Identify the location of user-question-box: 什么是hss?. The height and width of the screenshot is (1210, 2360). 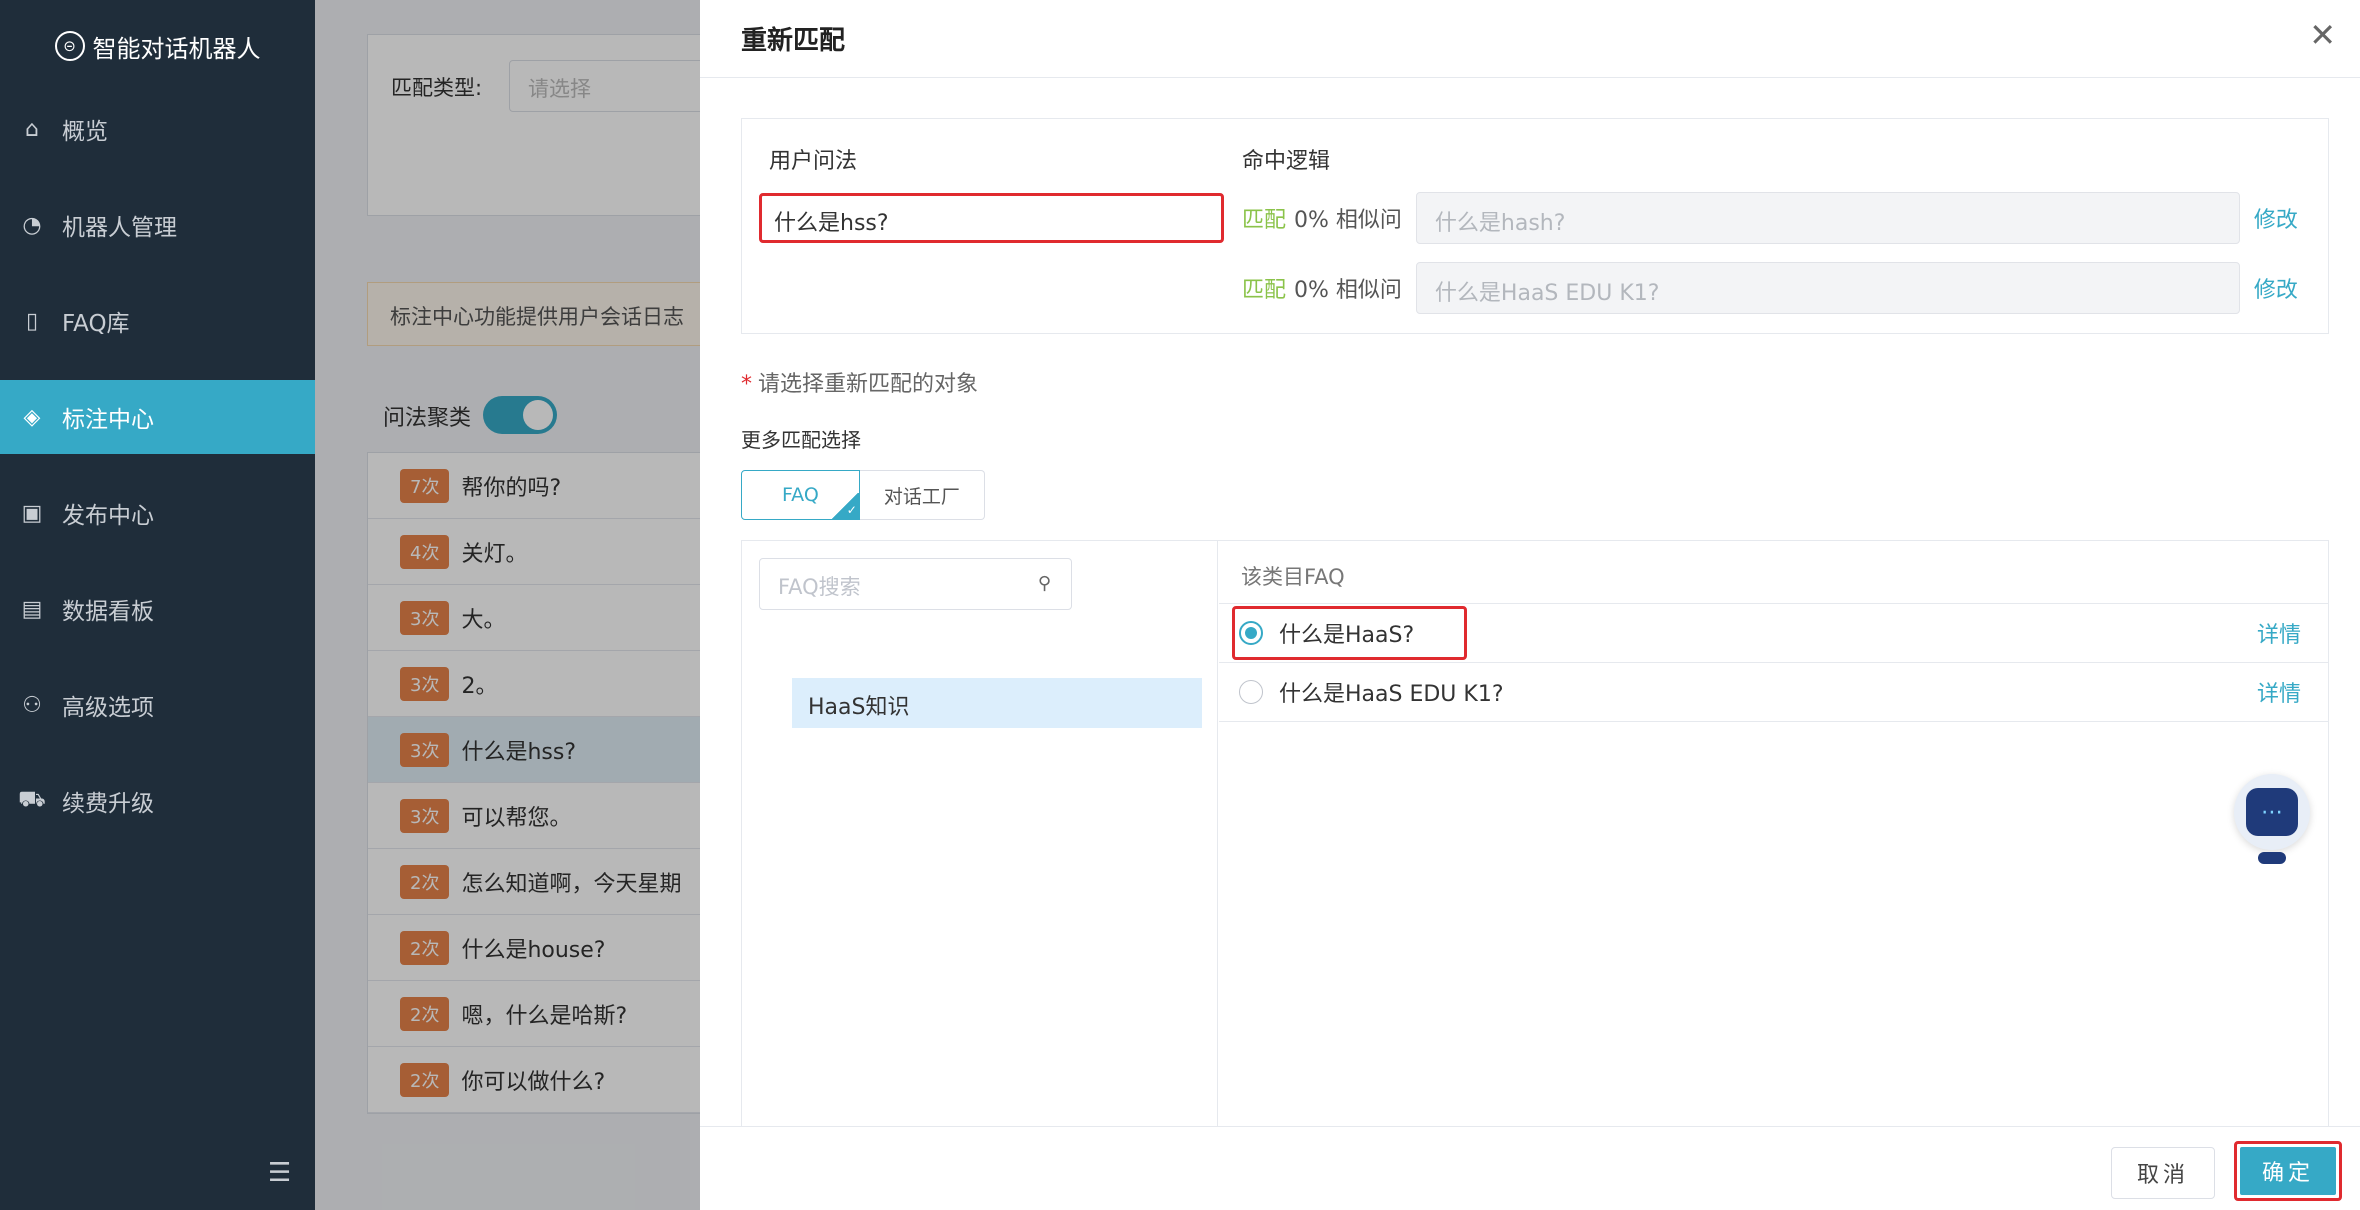
(991, 218).